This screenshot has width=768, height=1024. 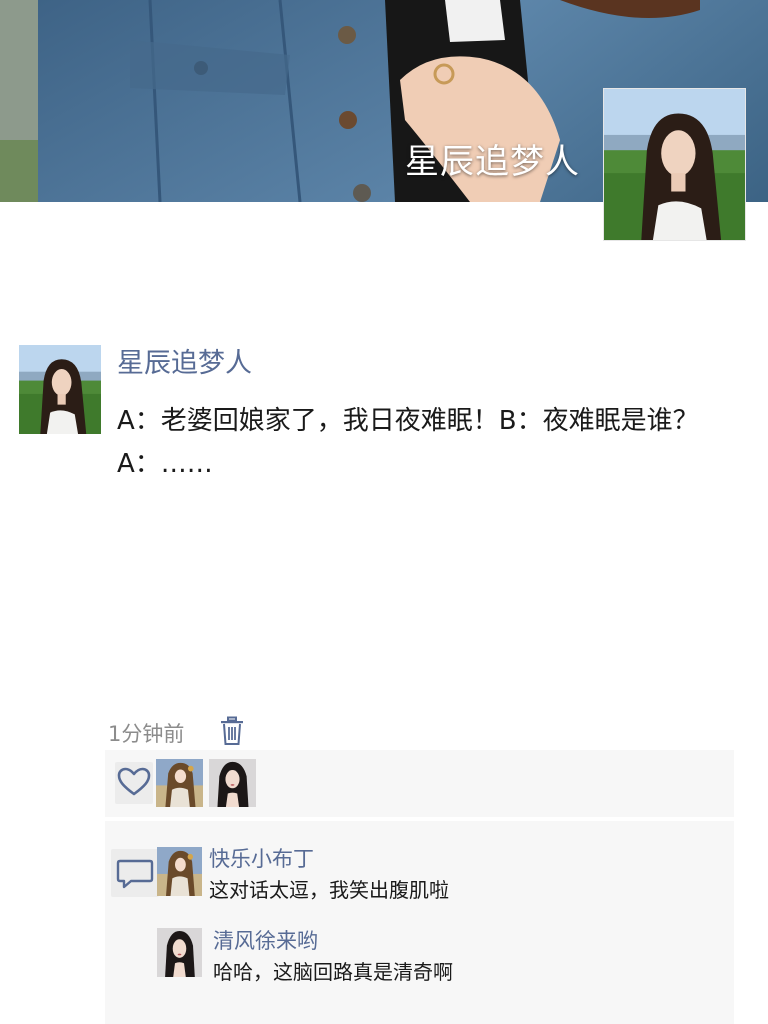 I want to click on delete-button, so click(x=232, y=731).